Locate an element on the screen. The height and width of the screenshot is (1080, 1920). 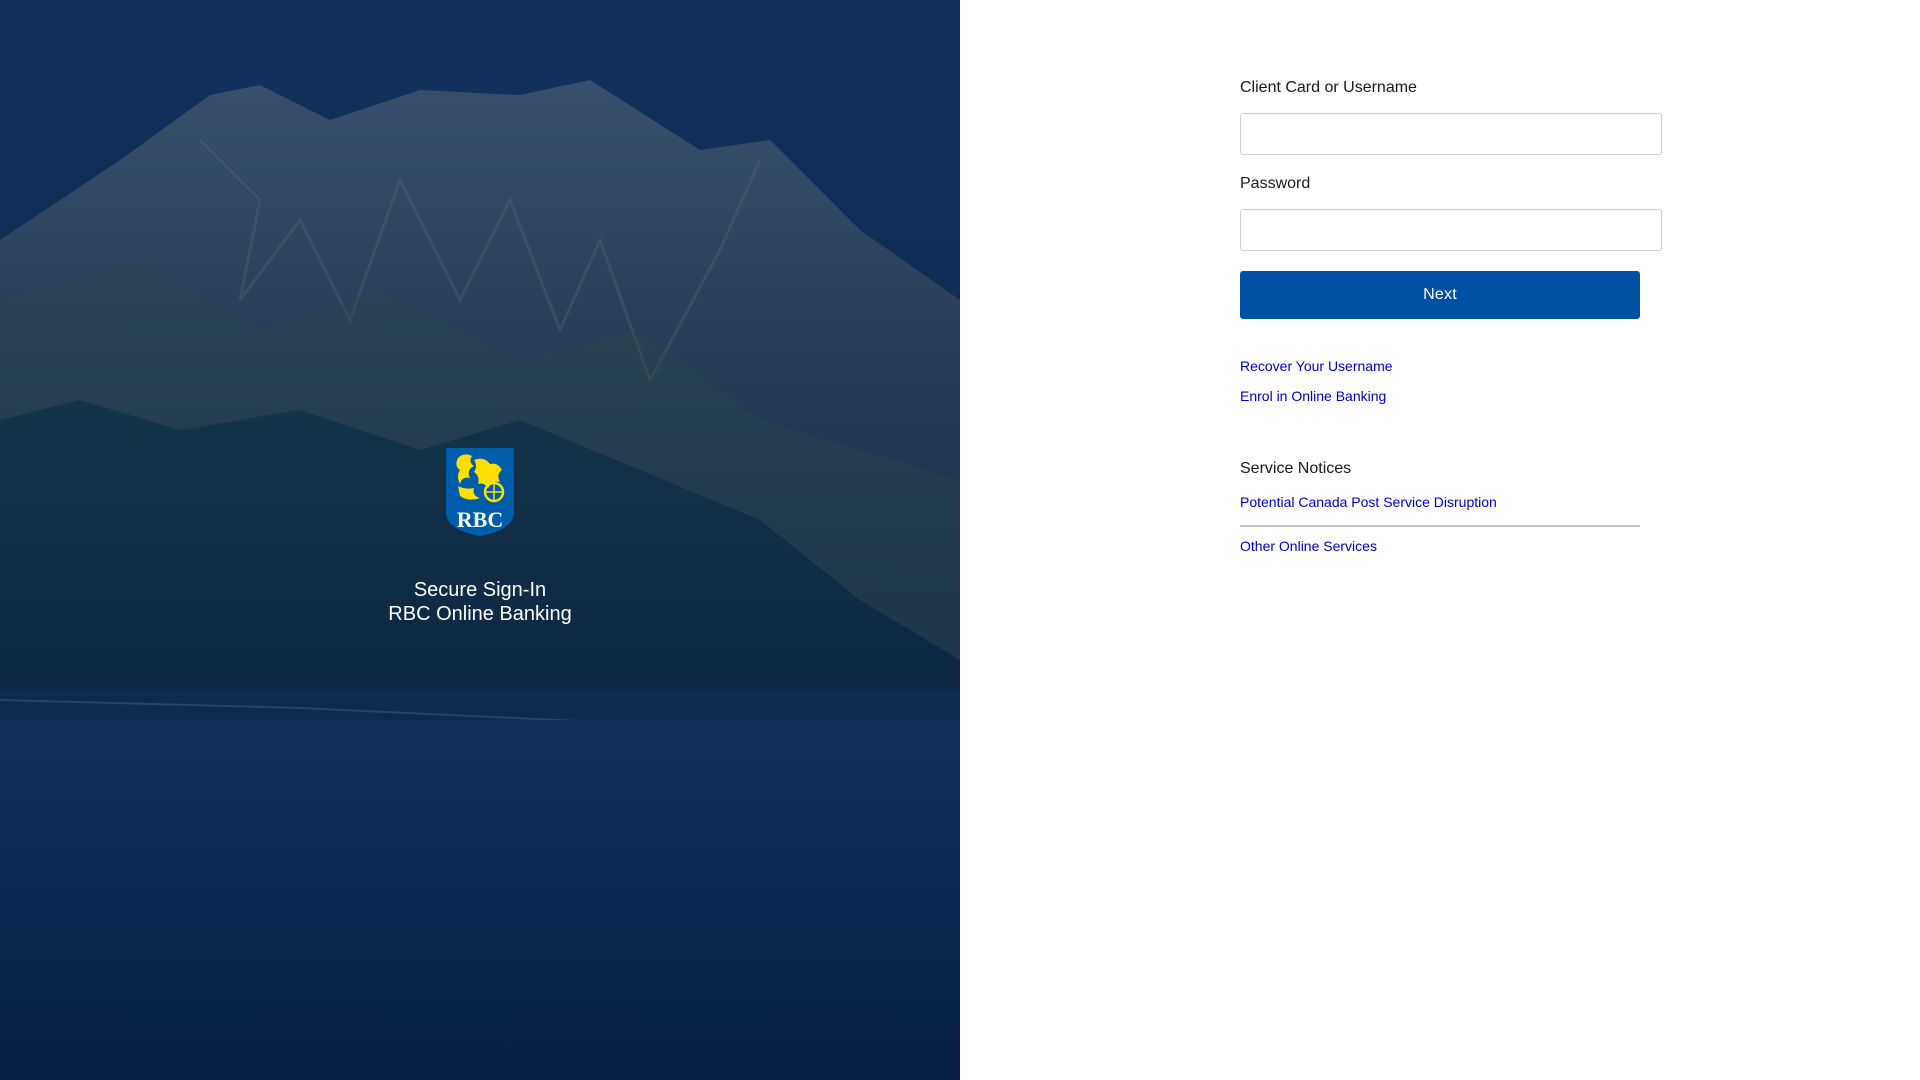
heading-line-2: RBC Online Banking is located at coordinates (480, 614).